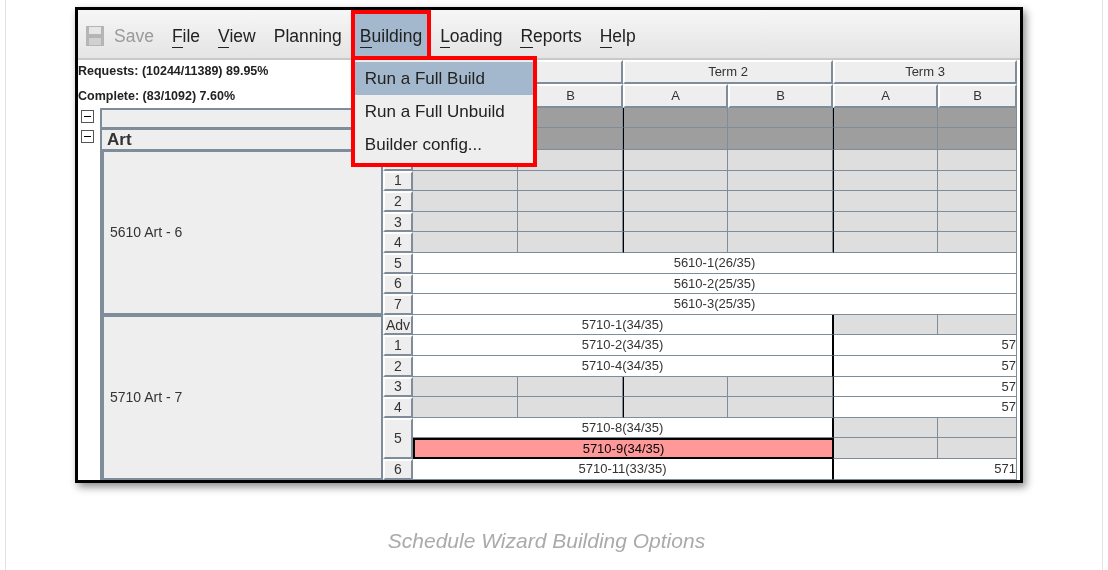 Image resolution: width=1108 pixels, height=570 pixels. What do you see at coordinates (307, 34) in the screenshot?
I see `menu-item: Planning` at bounding box center [307, 34].